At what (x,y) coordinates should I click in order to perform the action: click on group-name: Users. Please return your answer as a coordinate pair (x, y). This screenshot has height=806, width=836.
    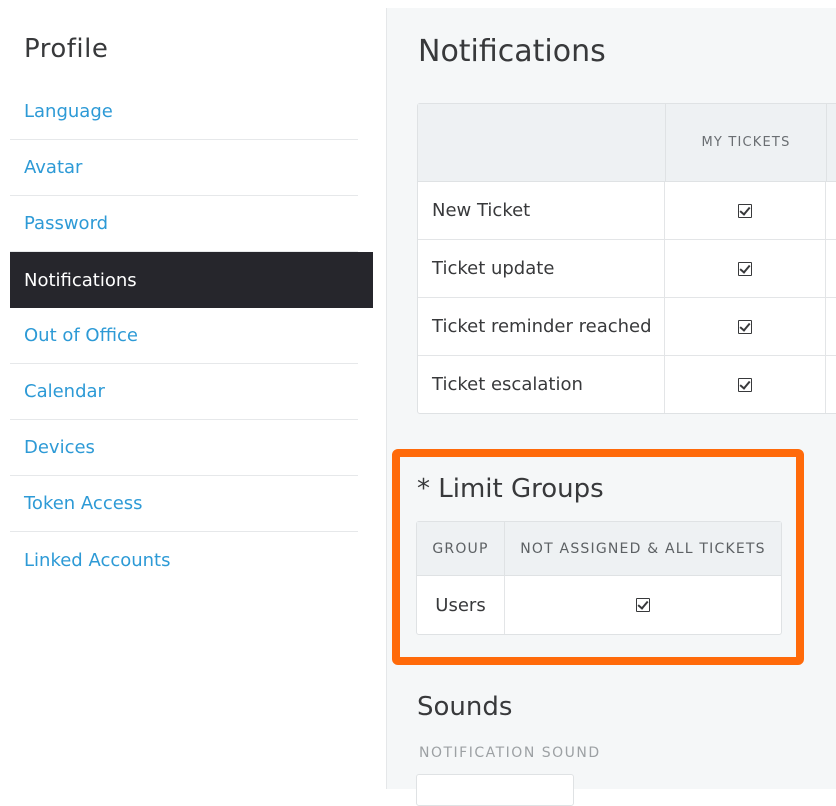
    Looking at the image, I should click on (461, 605).